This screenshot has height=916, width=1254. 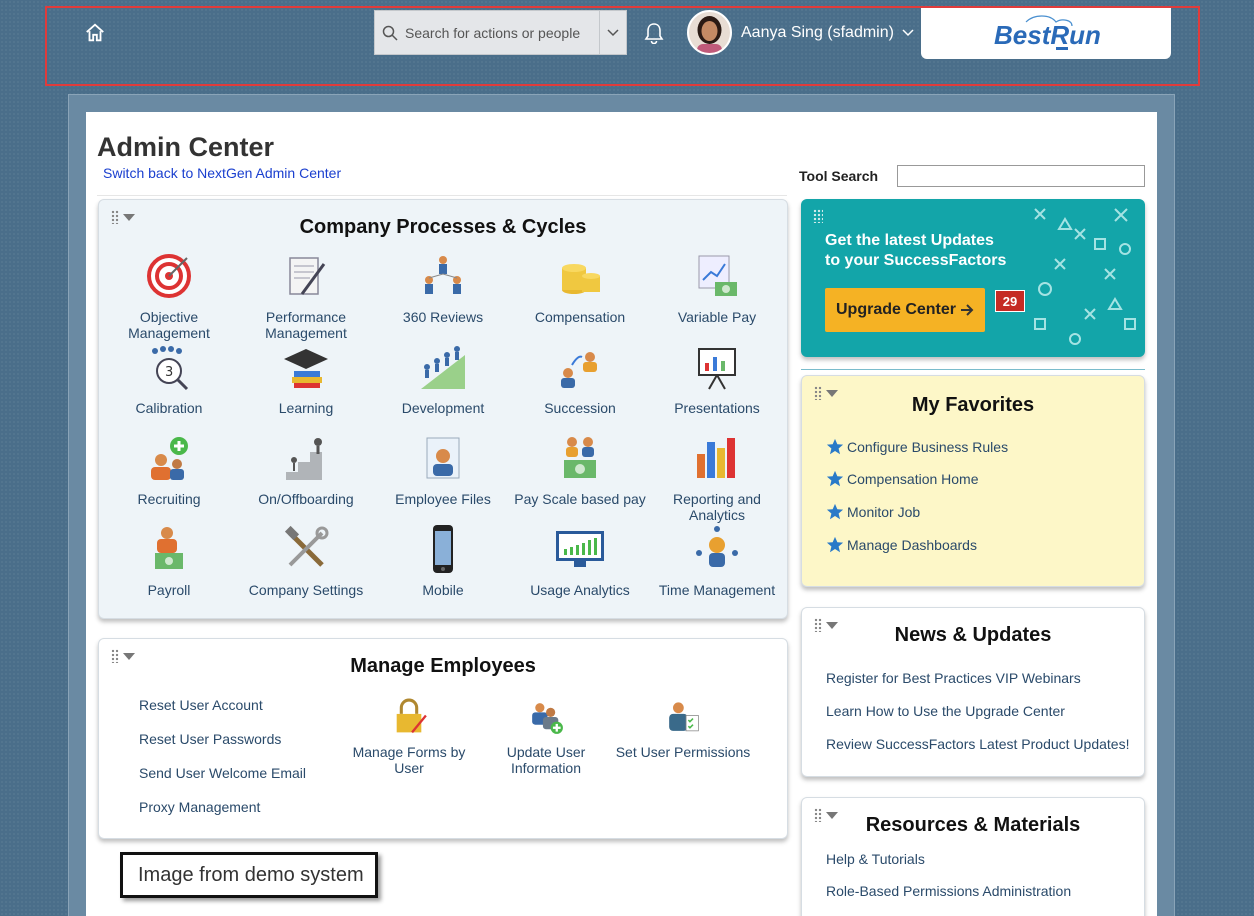 I want to click on bell-icon, so click(x=654, y=33).